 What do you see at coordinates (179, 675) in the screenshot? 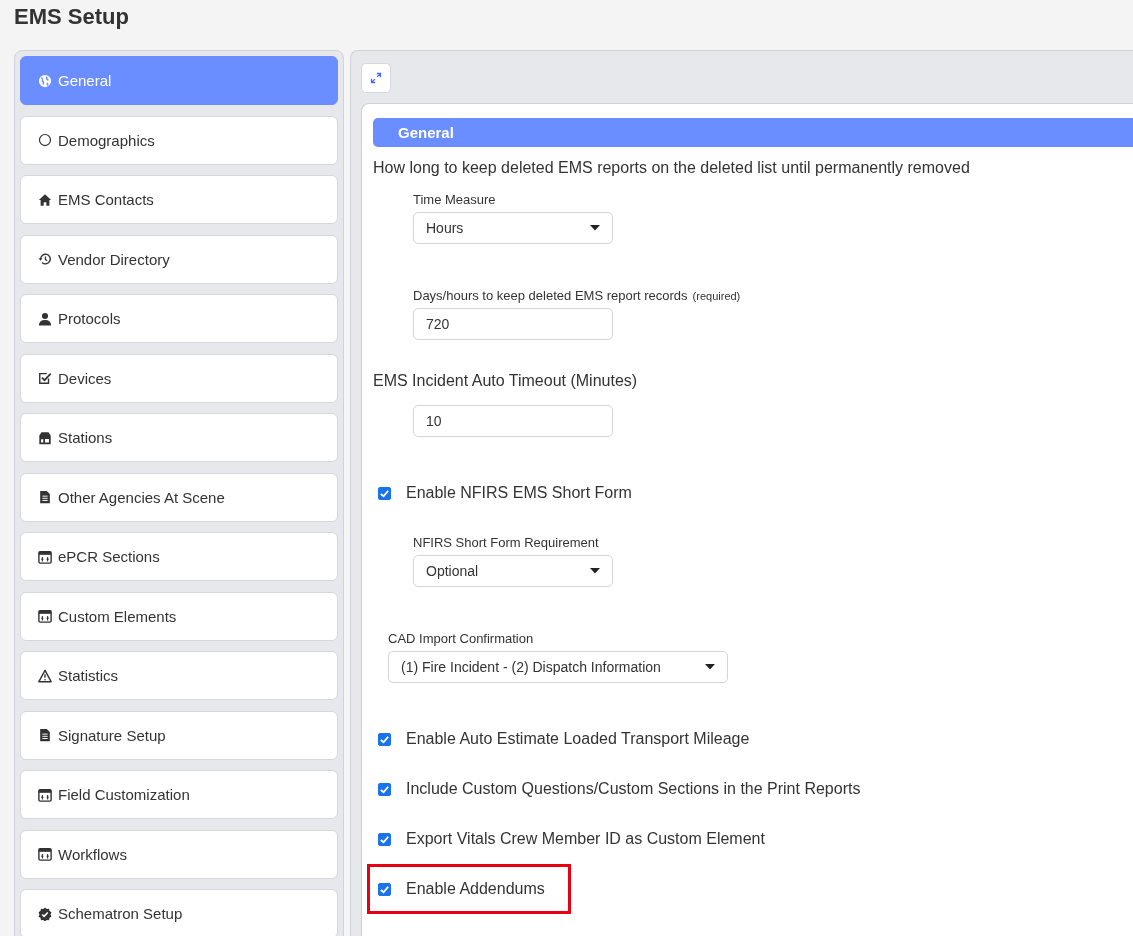
I see `sidebar-item: Statistics` at bounding box center [179, 675].